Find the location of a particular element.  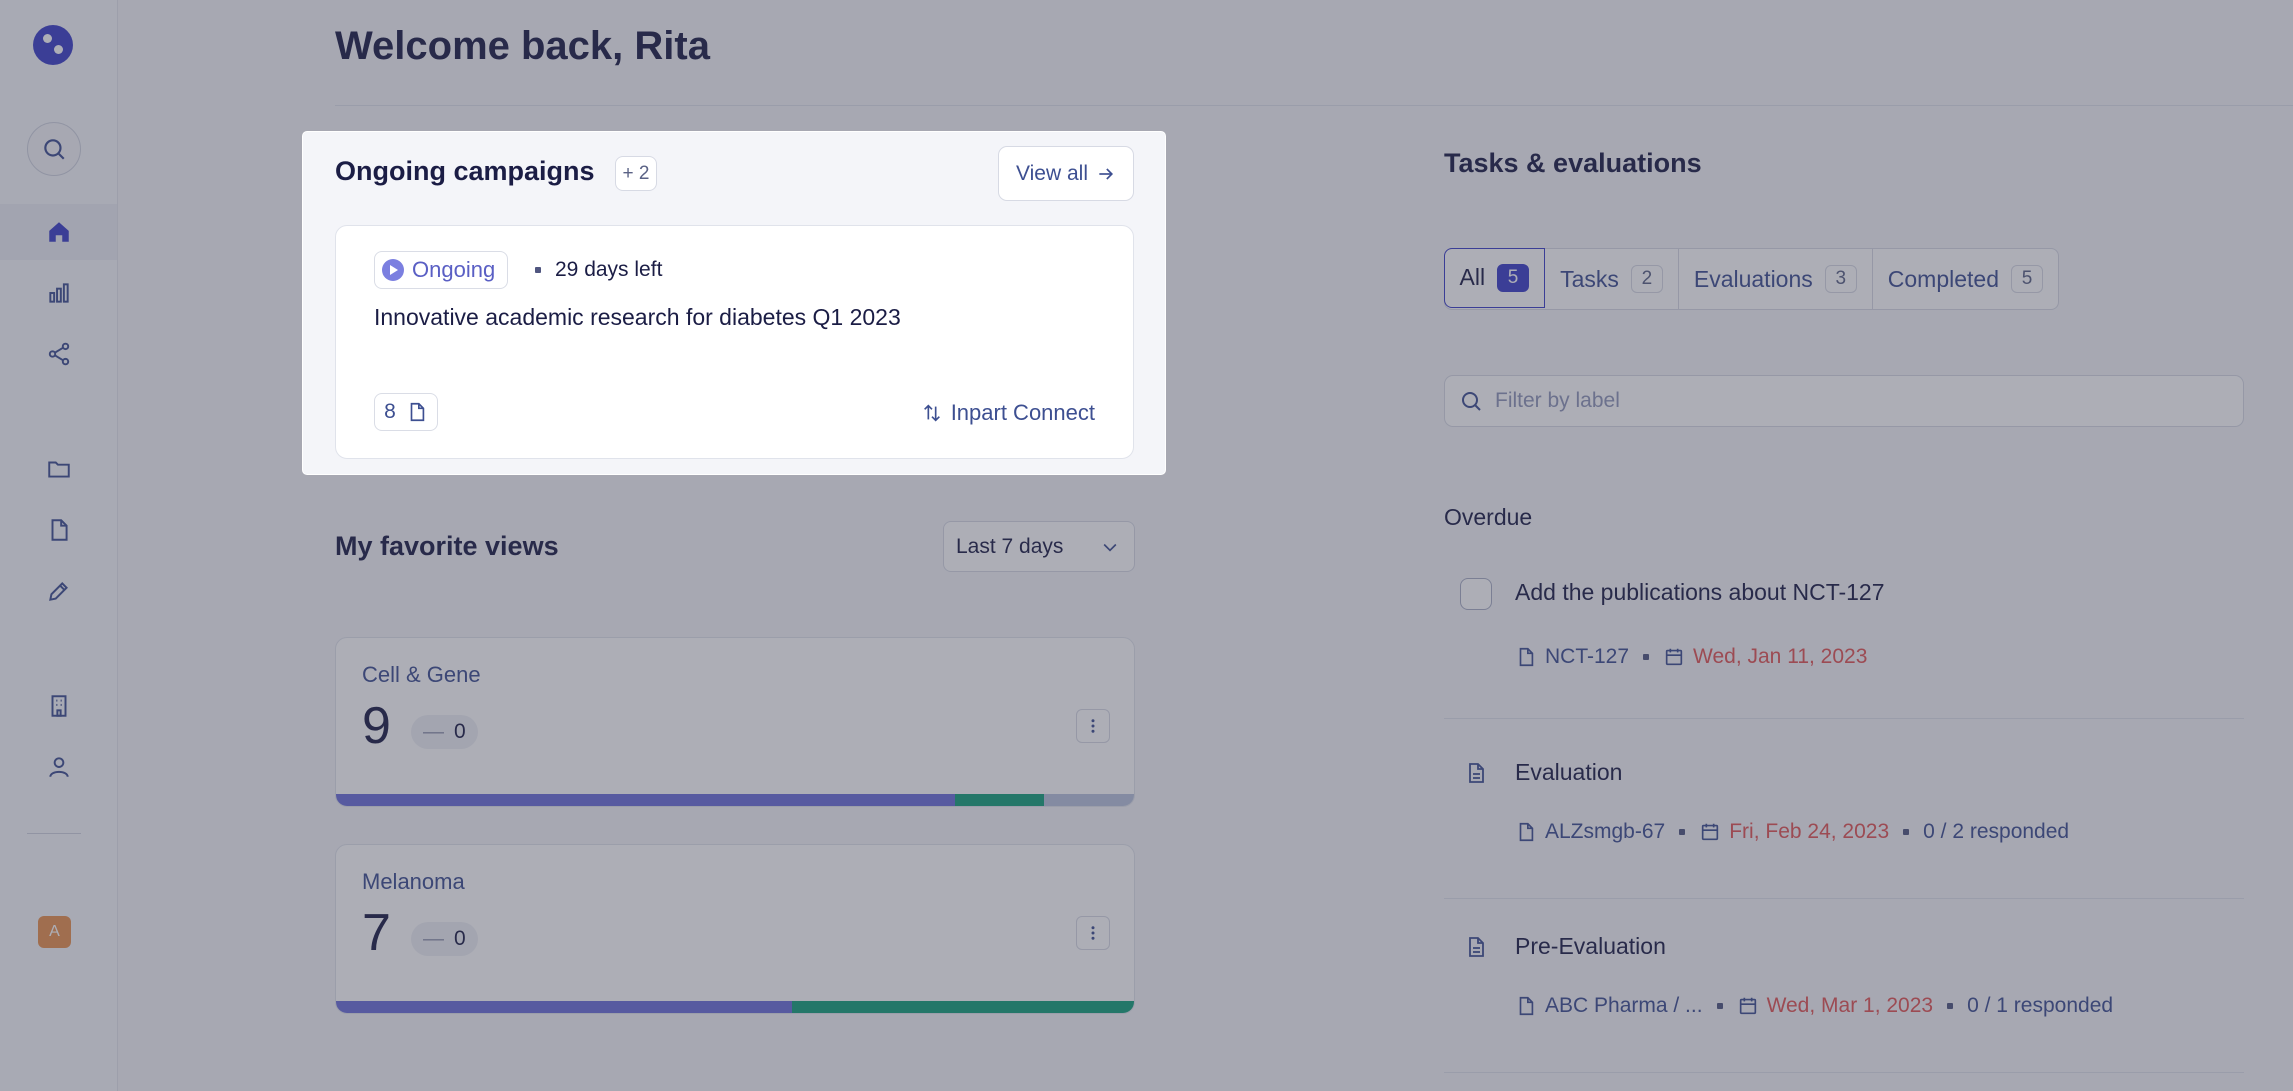

tab-label: Completed is located at coordinates (1943, 278).